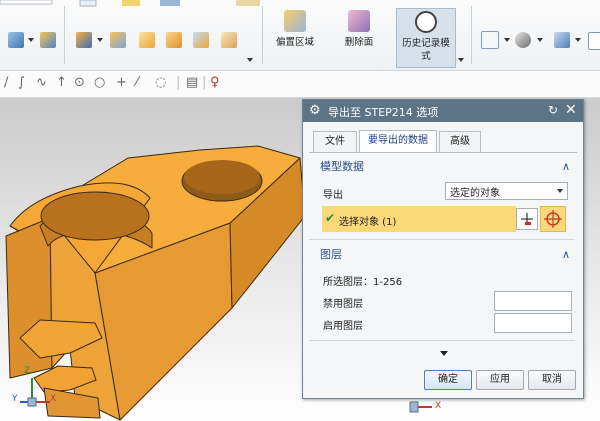  Describe the element at coordinates (48, 40) in the screenshot. I see `shell-icon` at that location.